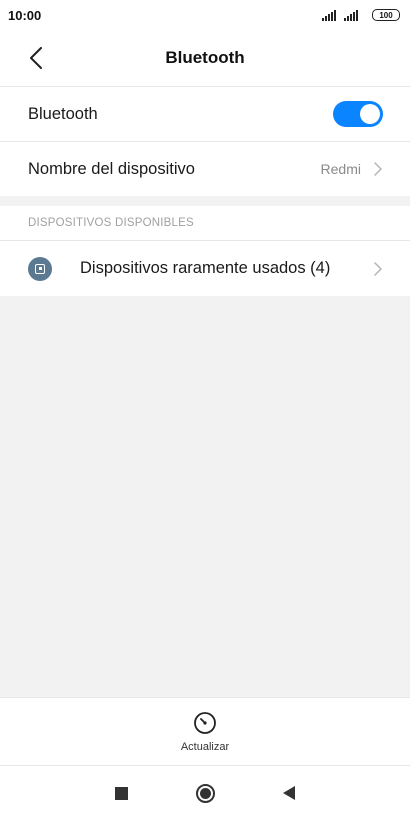 The height and width of the screenshot is (820, 410). I want to click on battery-level: 100, so click(386, 15).